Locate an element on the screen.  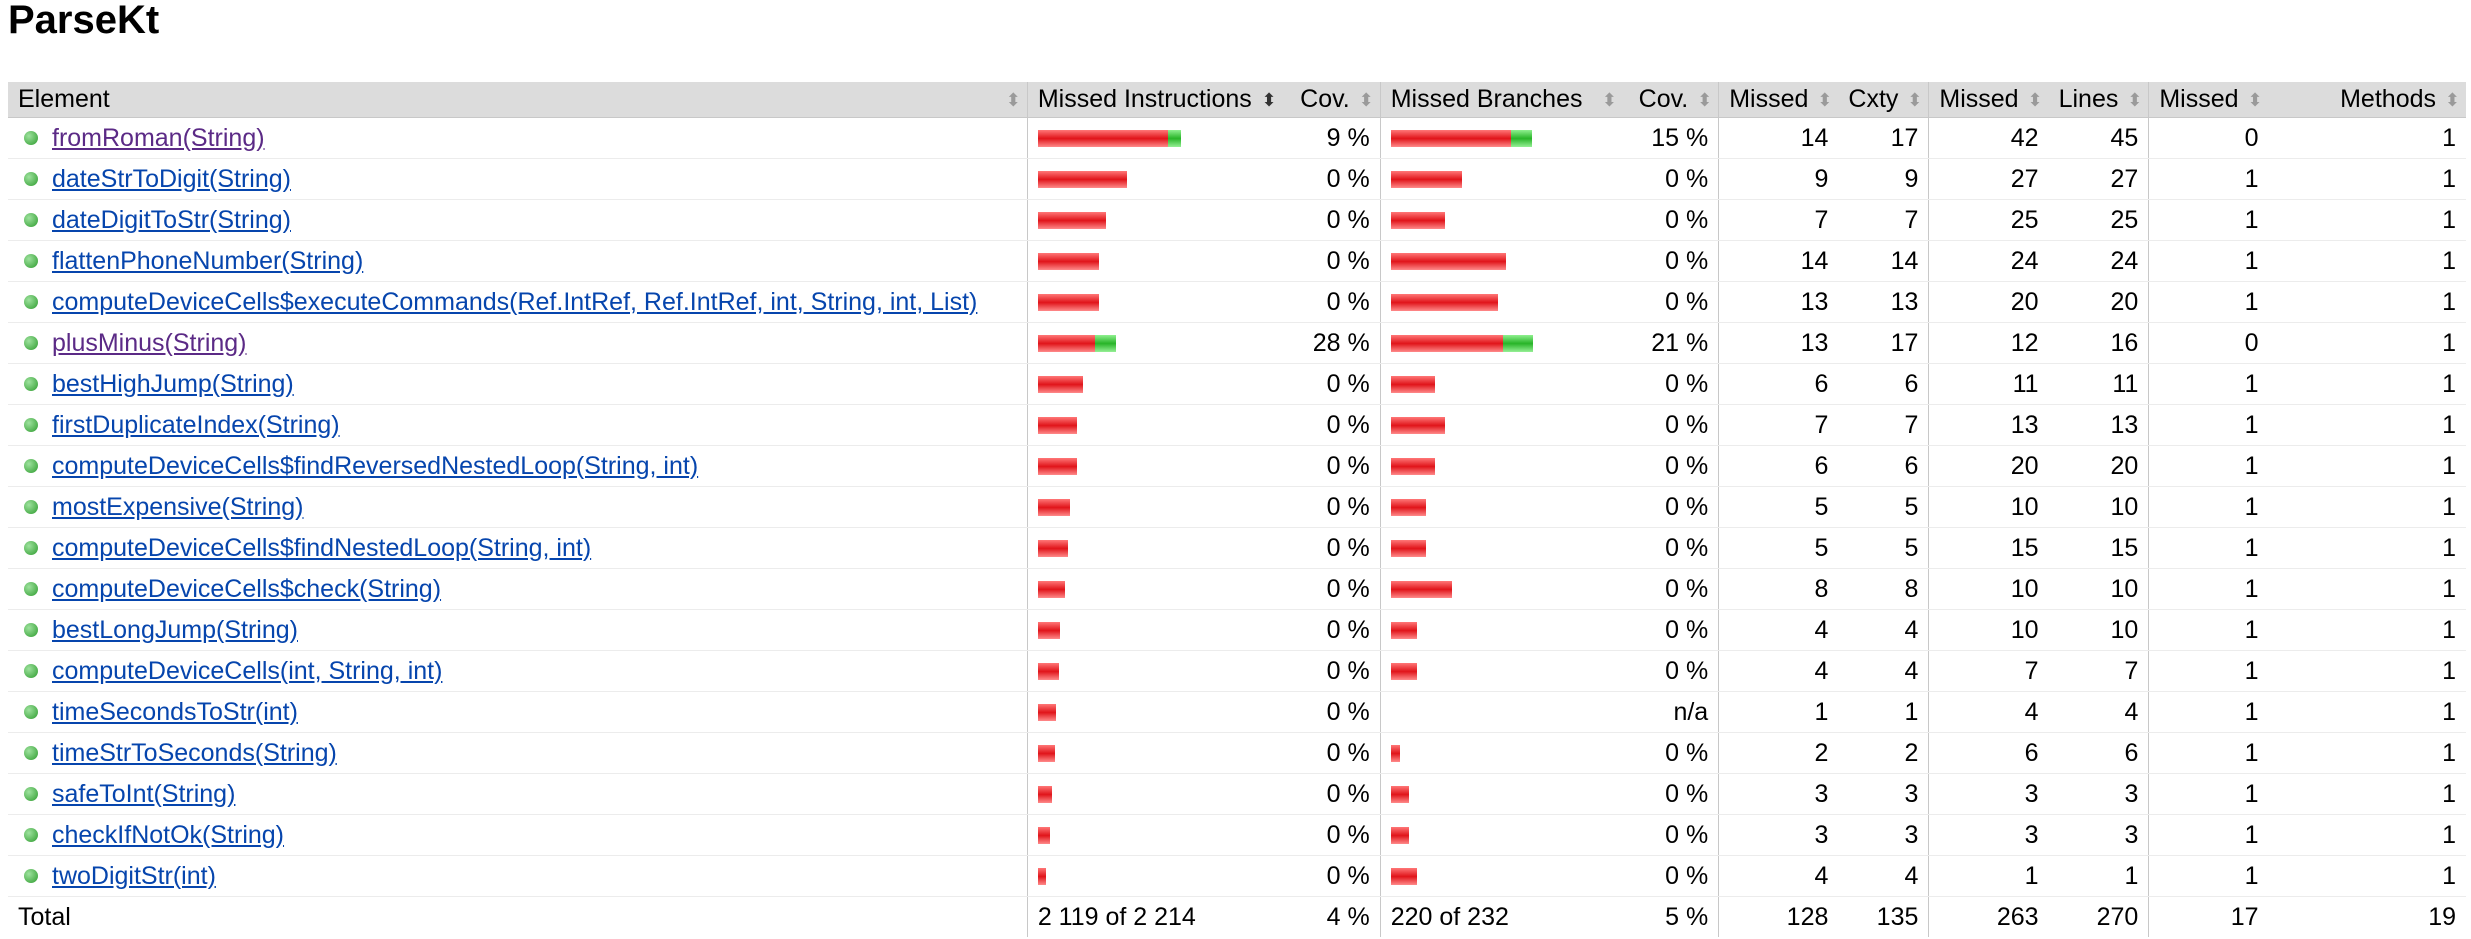
cxty-missed: 14 is located at coordinates (1778, 261).